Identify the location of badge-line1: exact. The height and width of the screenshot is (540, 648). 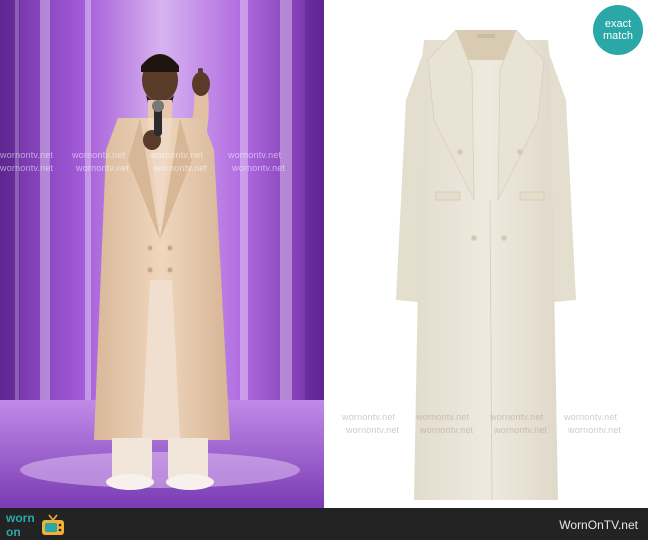
(618, 24).